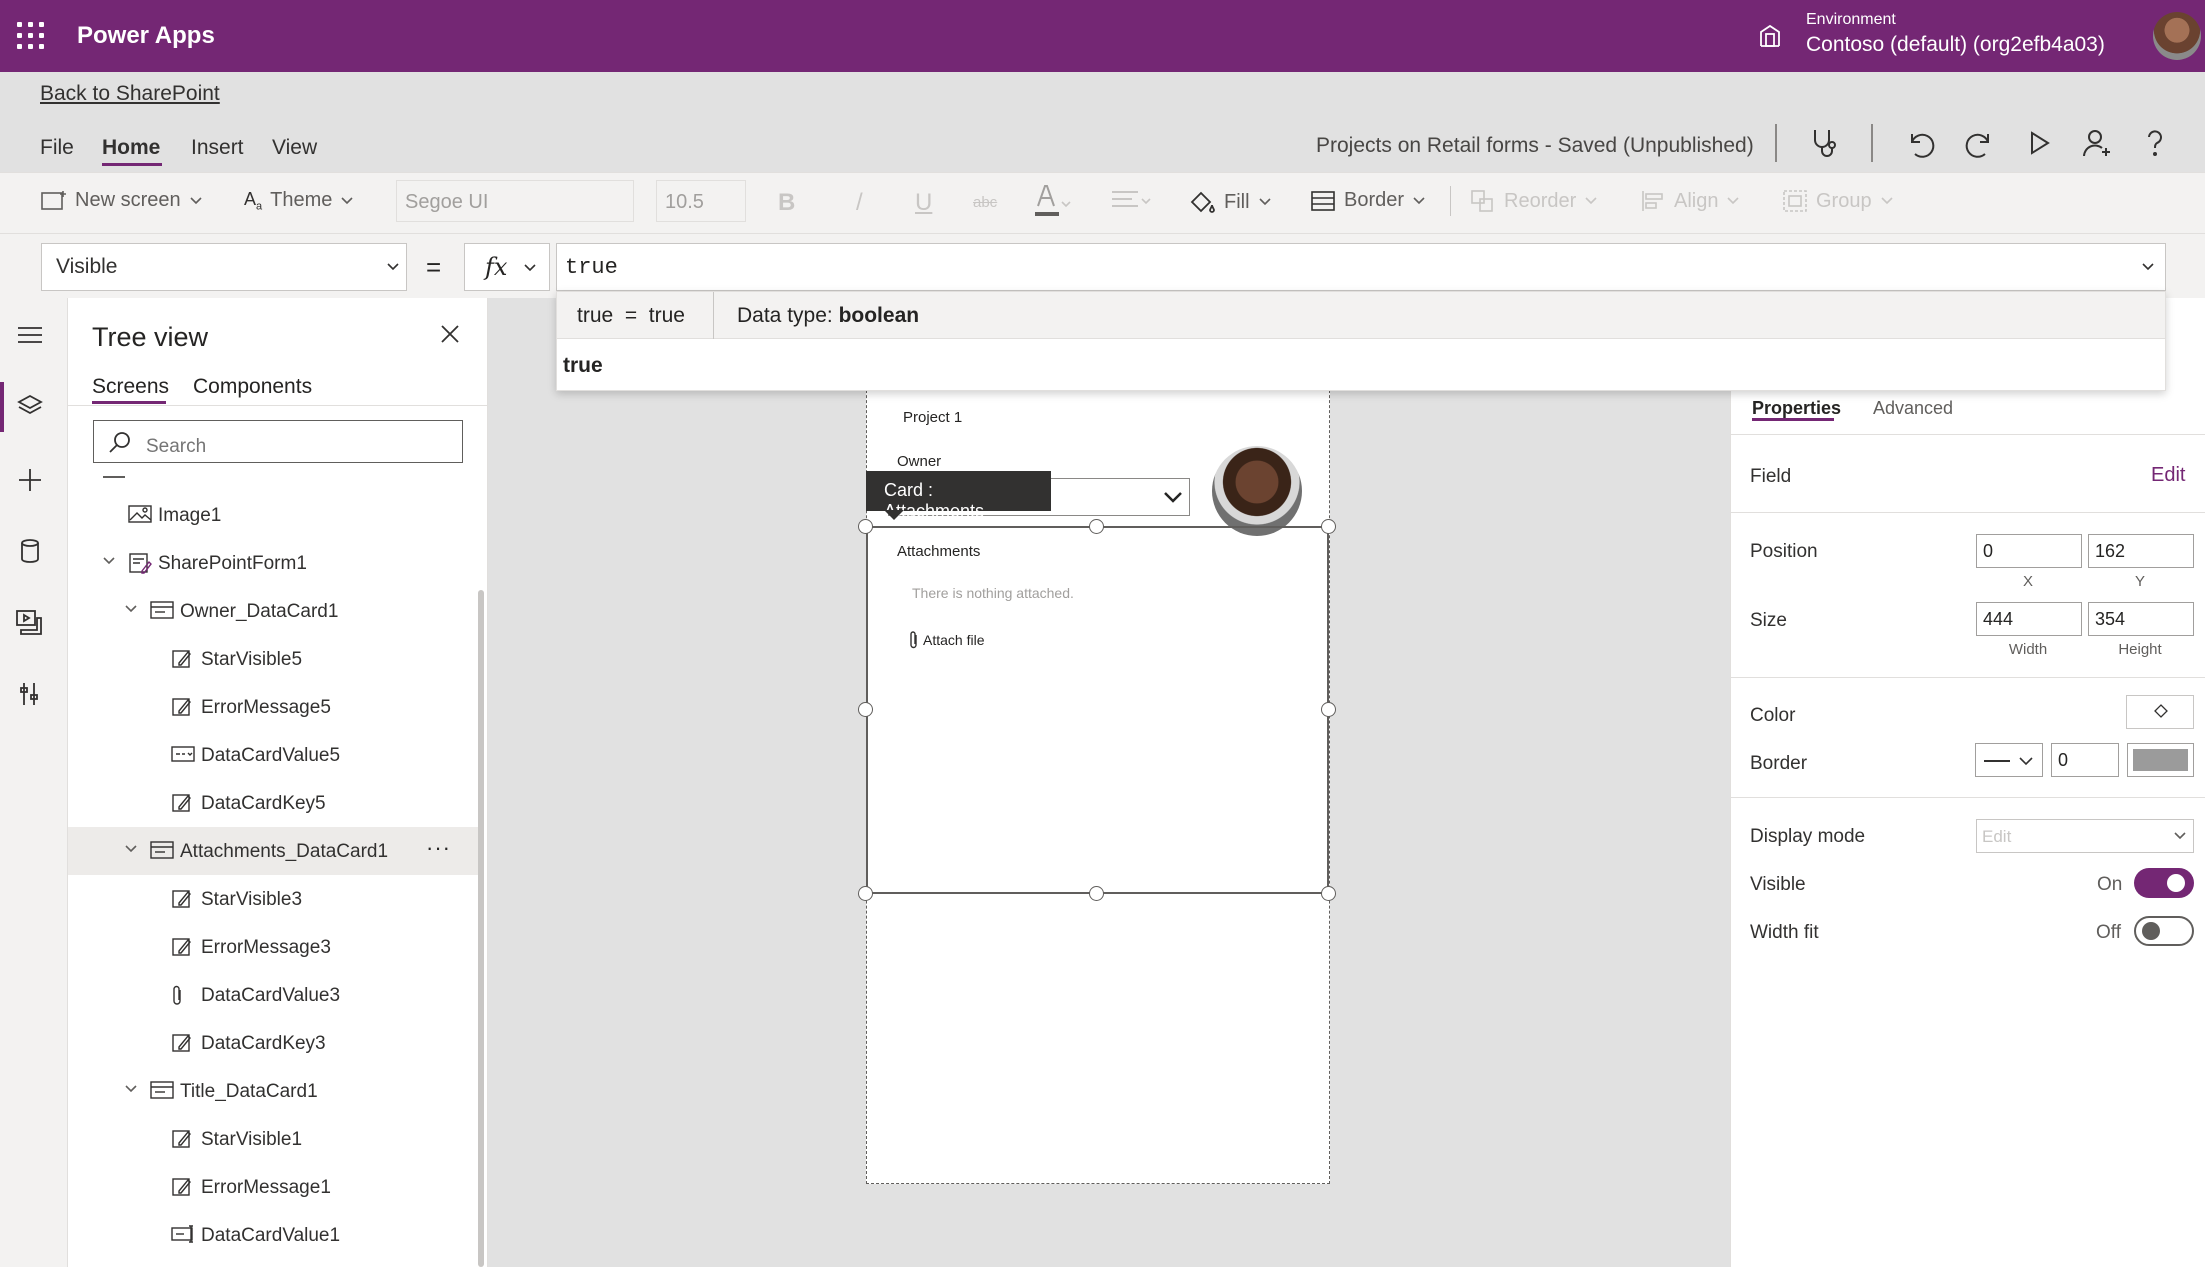  Describe the element at coordinates (140, 563) in the screenshot. I see `form-icon` at that location.